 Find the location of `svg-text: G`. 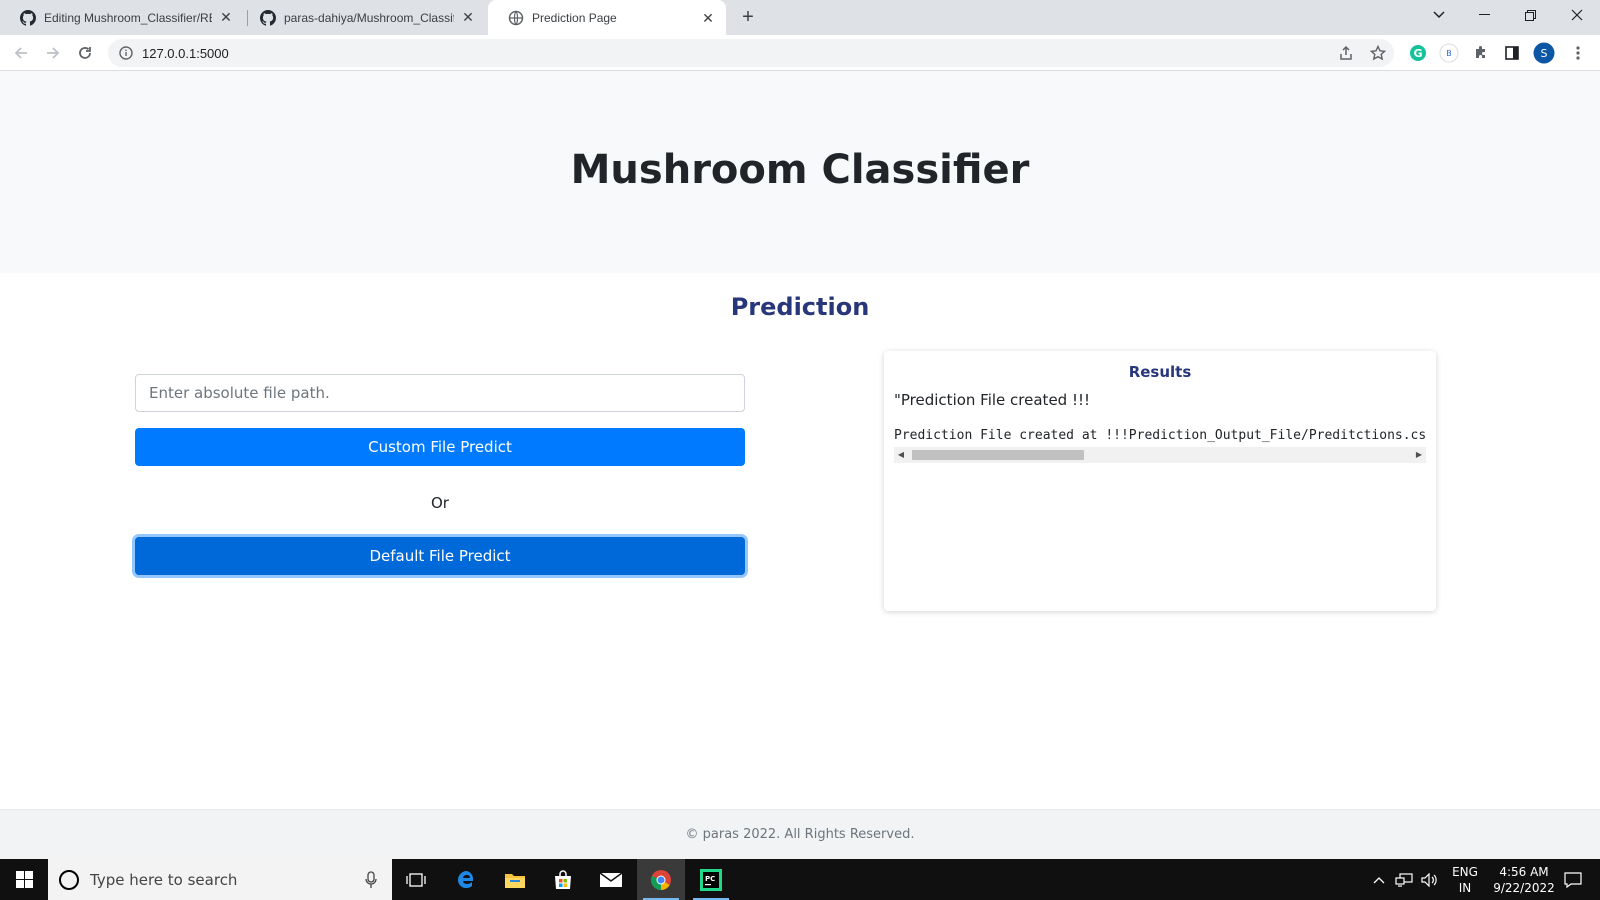

svg-text: G is located at coordinates (1417, 53).